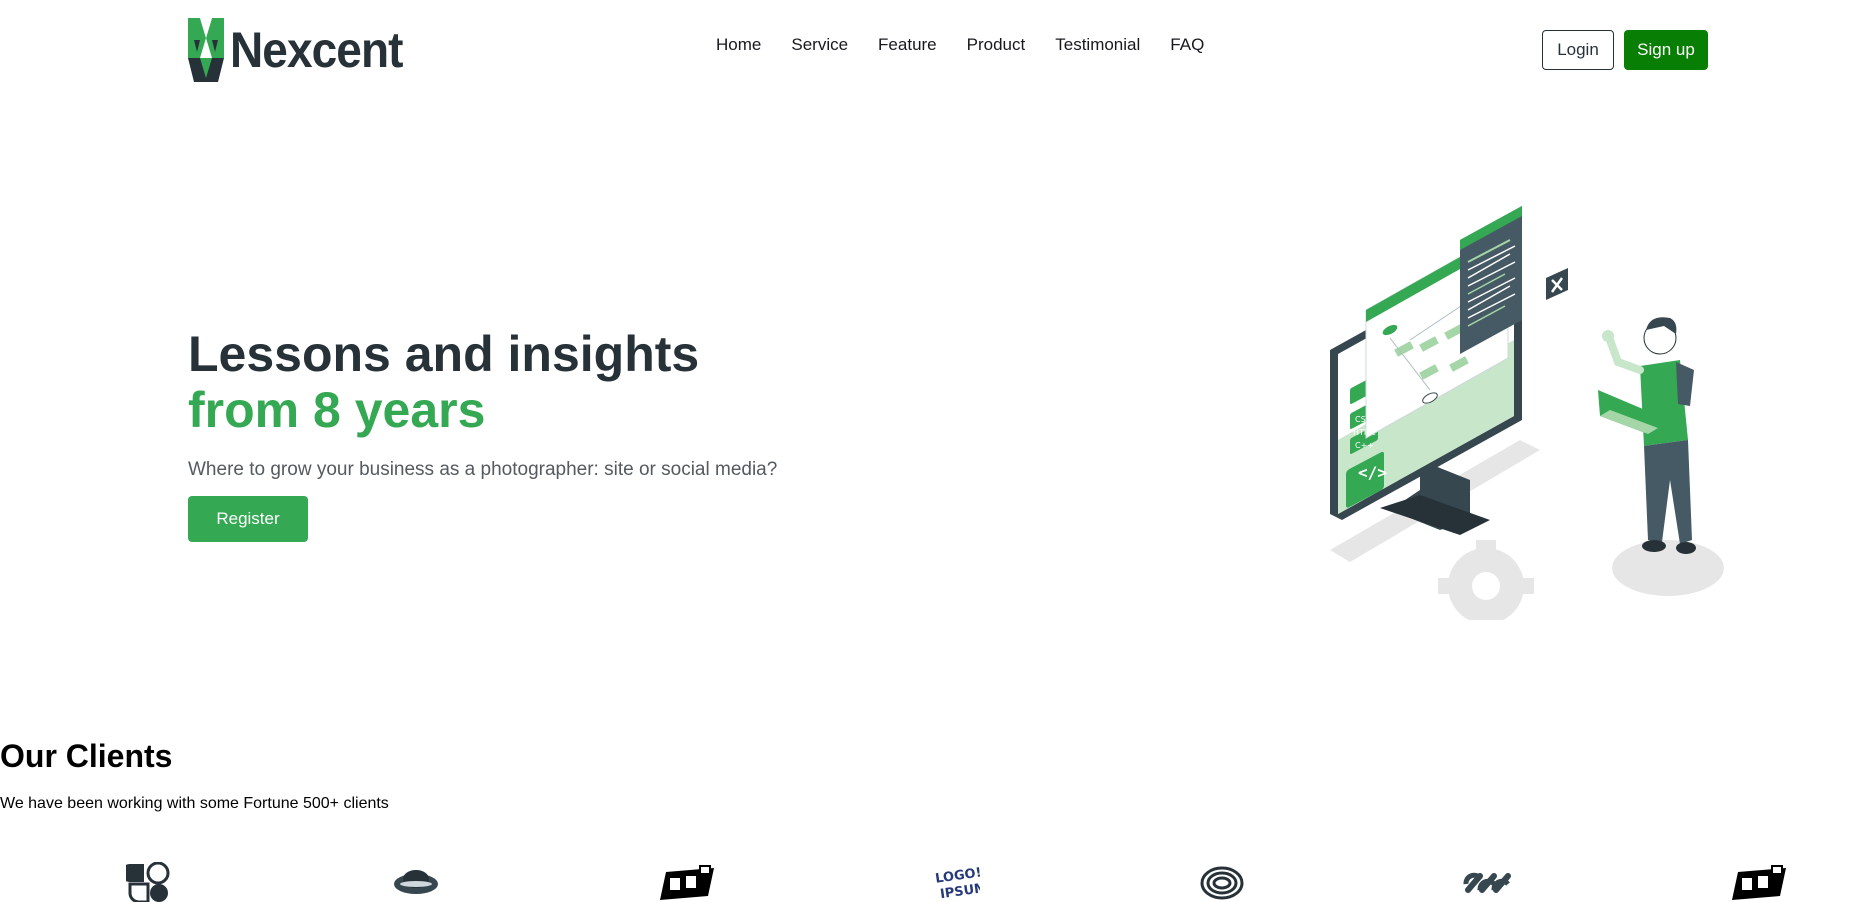 This screenshot has height=902, width=1856. I want to click on nexcent-logo-icon, so click(206, 50).